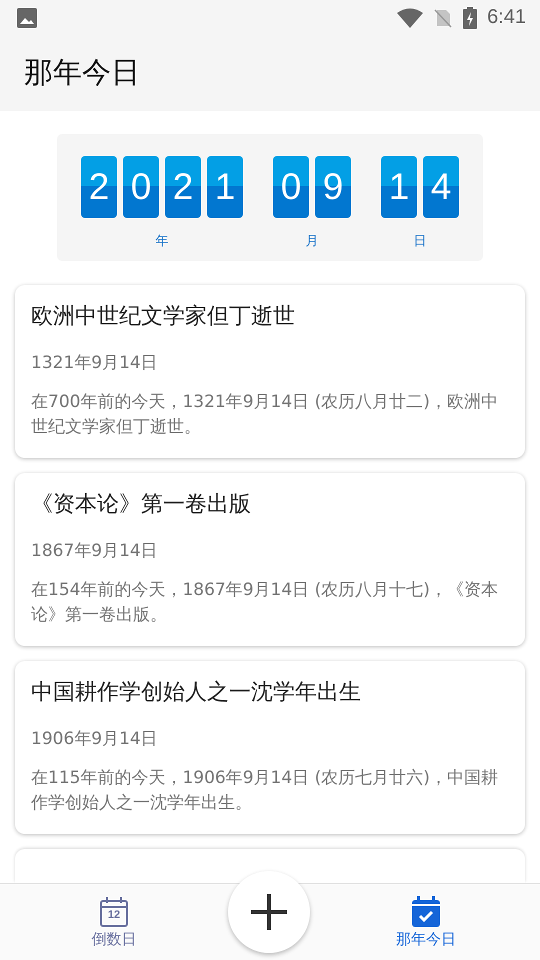 The width and height of the screenshot is (540, 960). I want to click on event-description: 在154年前的今天，1867年9月14日 (农历八月十七)，《资本论》第一卷出版。, so click(265, 603).